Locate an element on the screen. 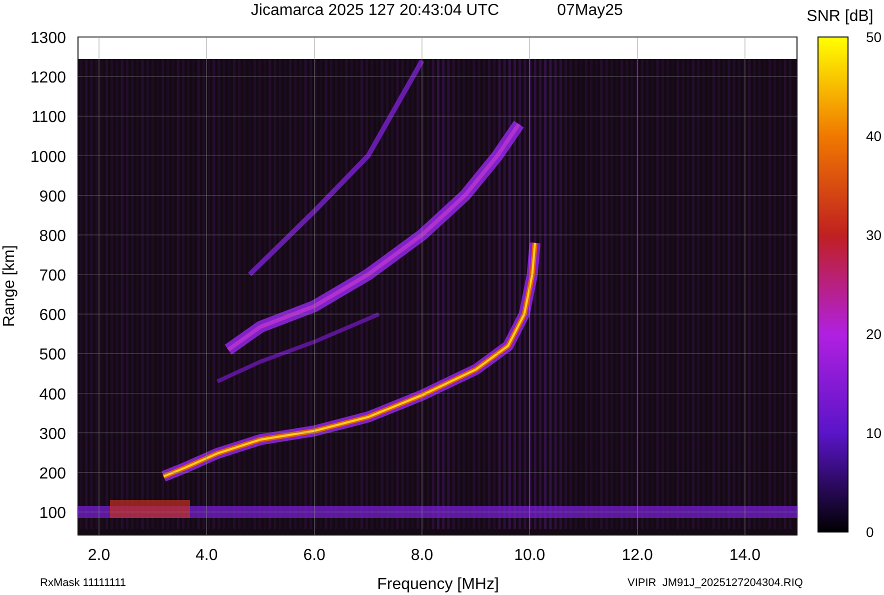  y-tick-label: 400 is located at coordinates (52, 395).